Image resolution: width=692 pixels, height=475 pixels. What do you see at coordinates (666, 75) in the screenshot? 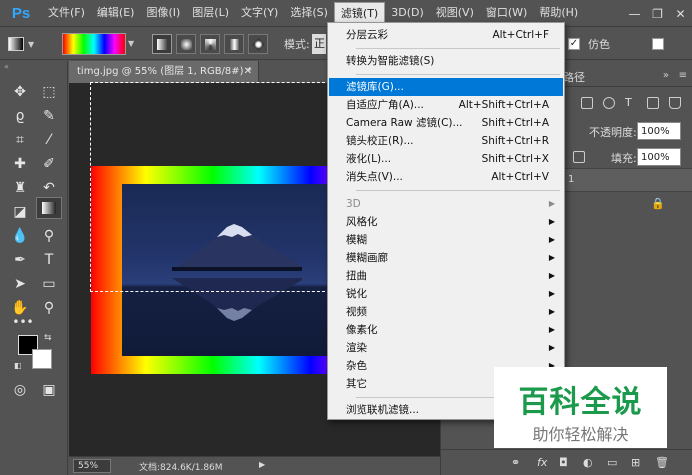
I see `panel-collapse-icon: »` at bounding box center [666, 75].